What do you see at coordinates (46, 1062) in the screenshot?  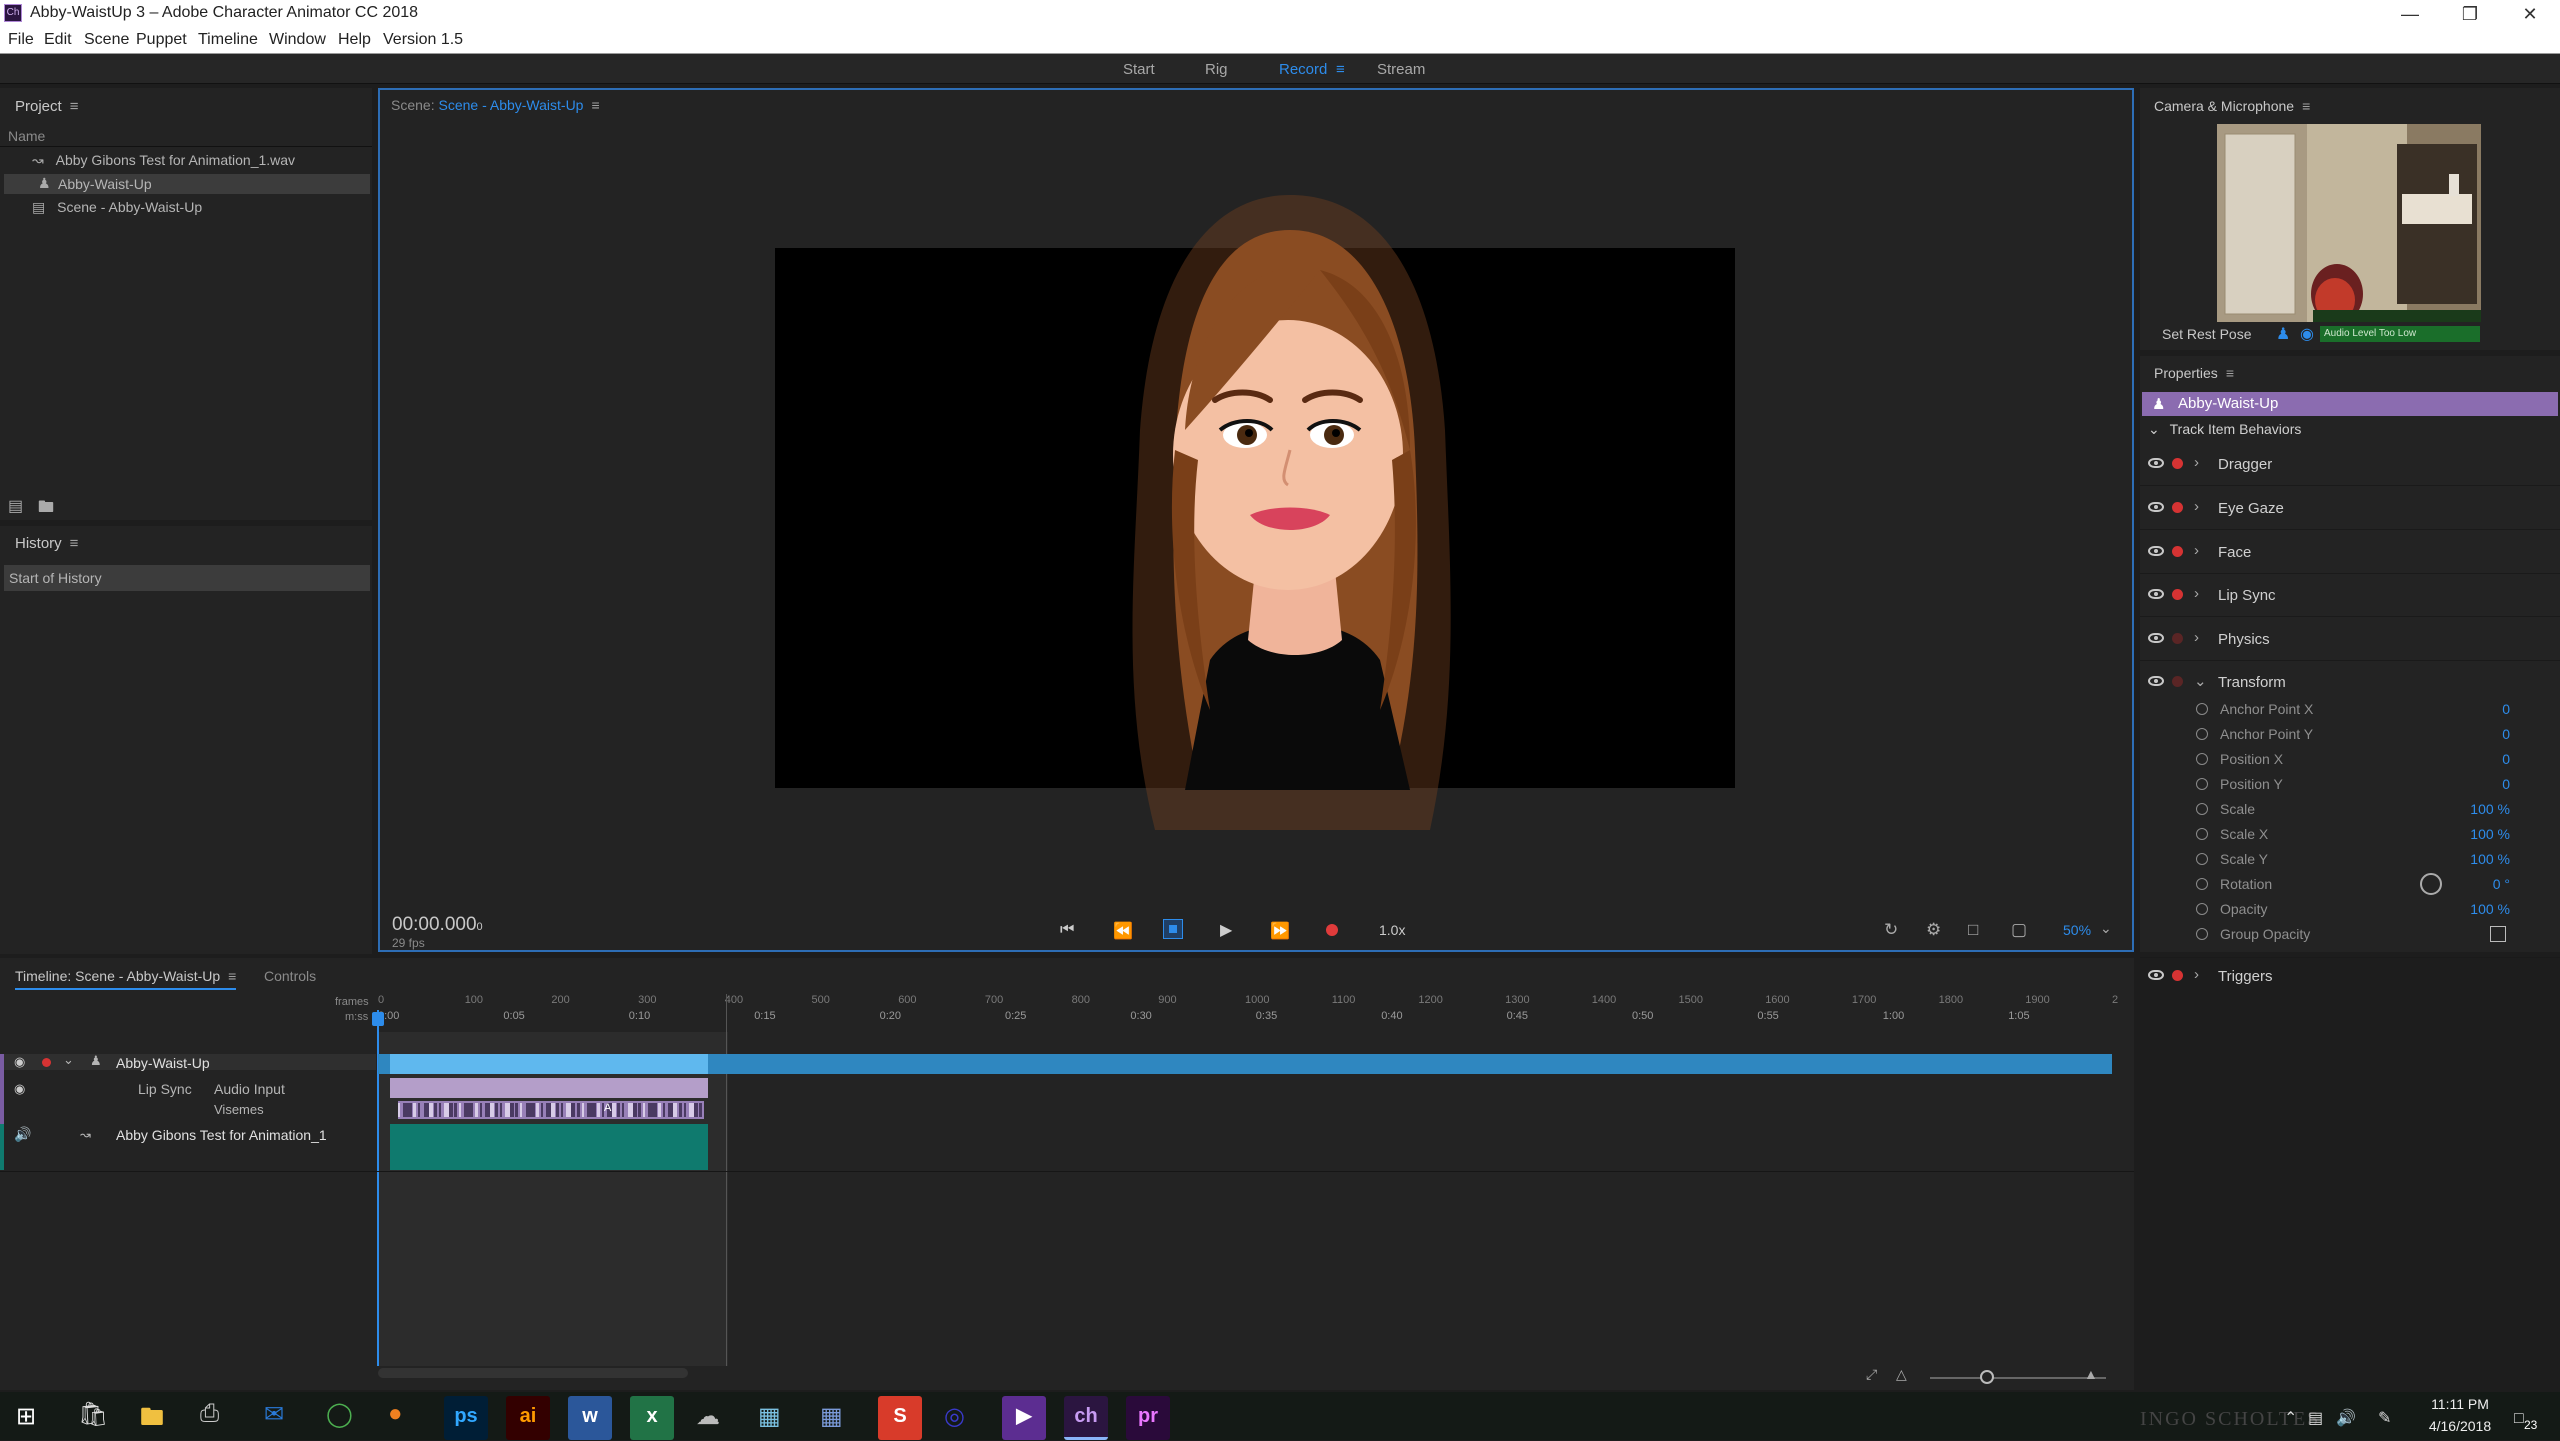 I see `track-record-icon` at bounding box center [46, 1062].